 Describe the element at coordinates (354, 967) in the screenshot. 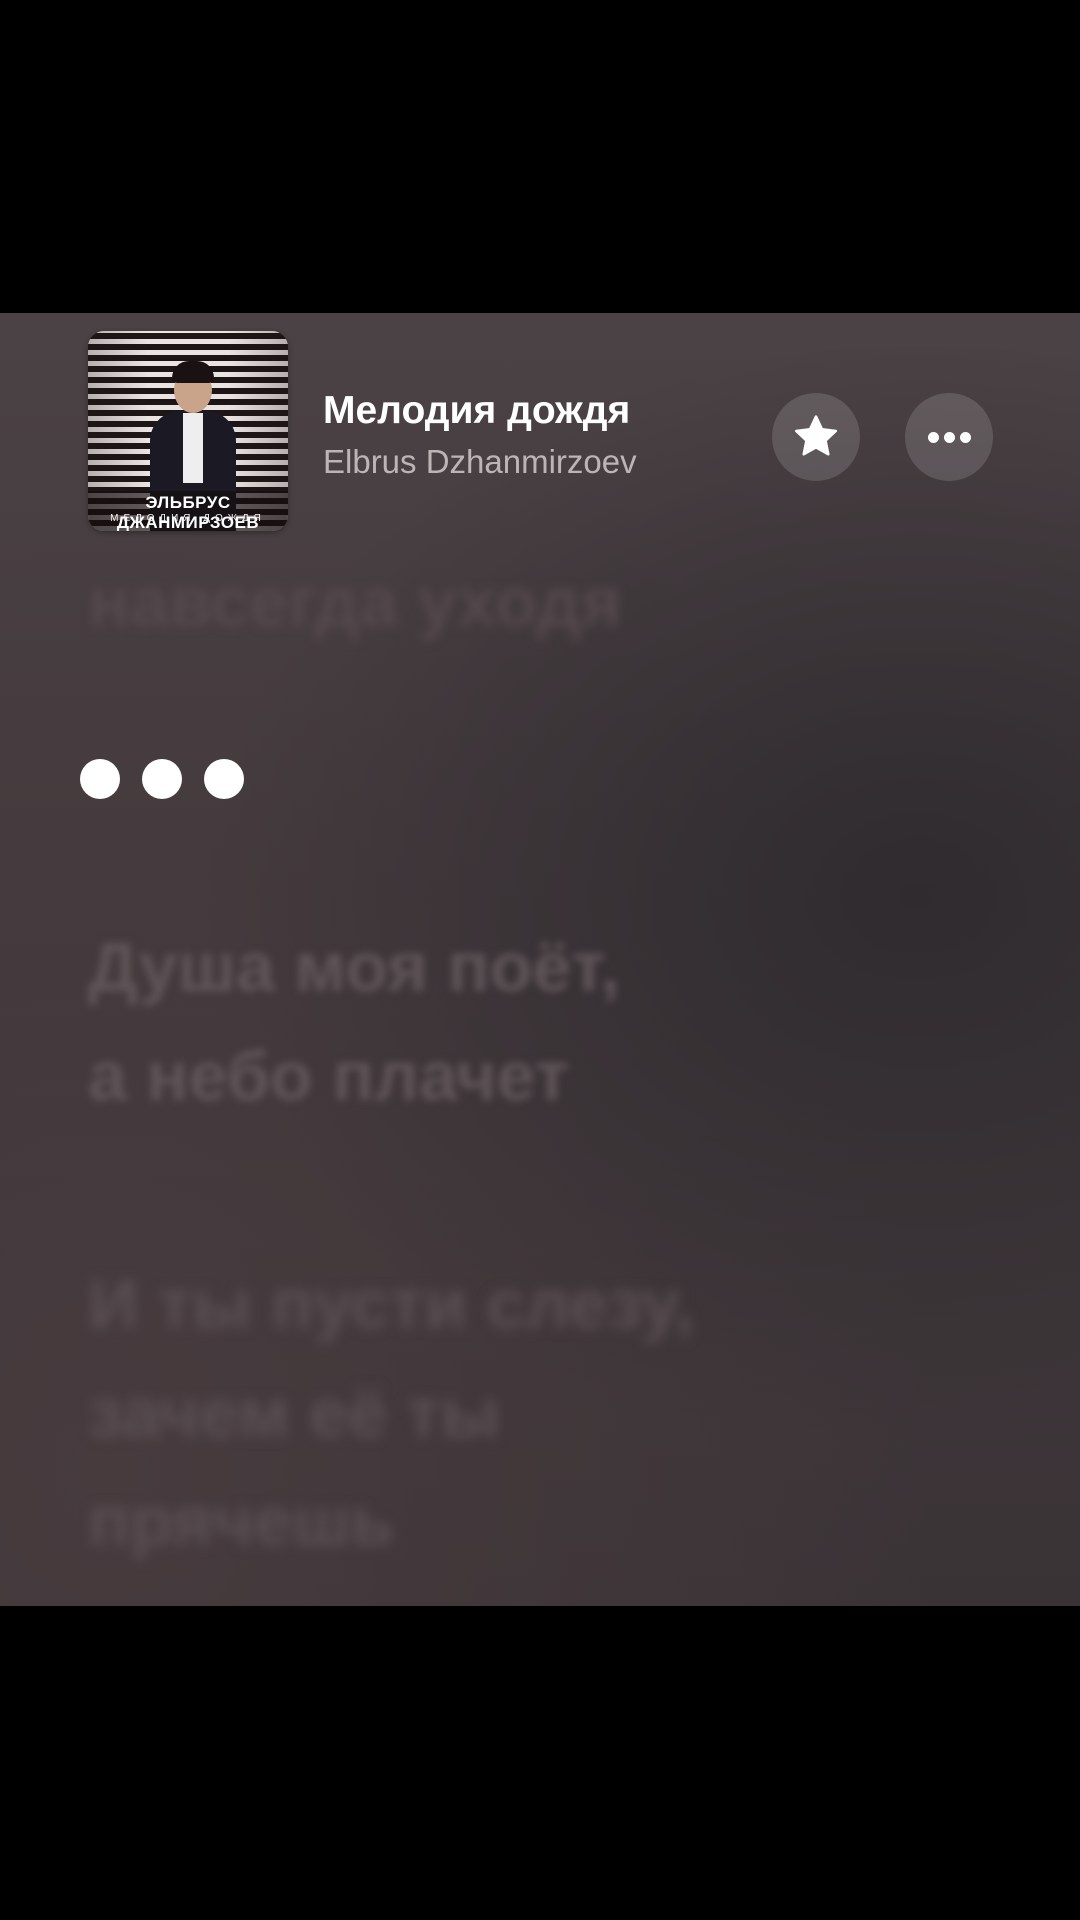

I see `lyric-line-text: Душа моя поёт,` at that location.